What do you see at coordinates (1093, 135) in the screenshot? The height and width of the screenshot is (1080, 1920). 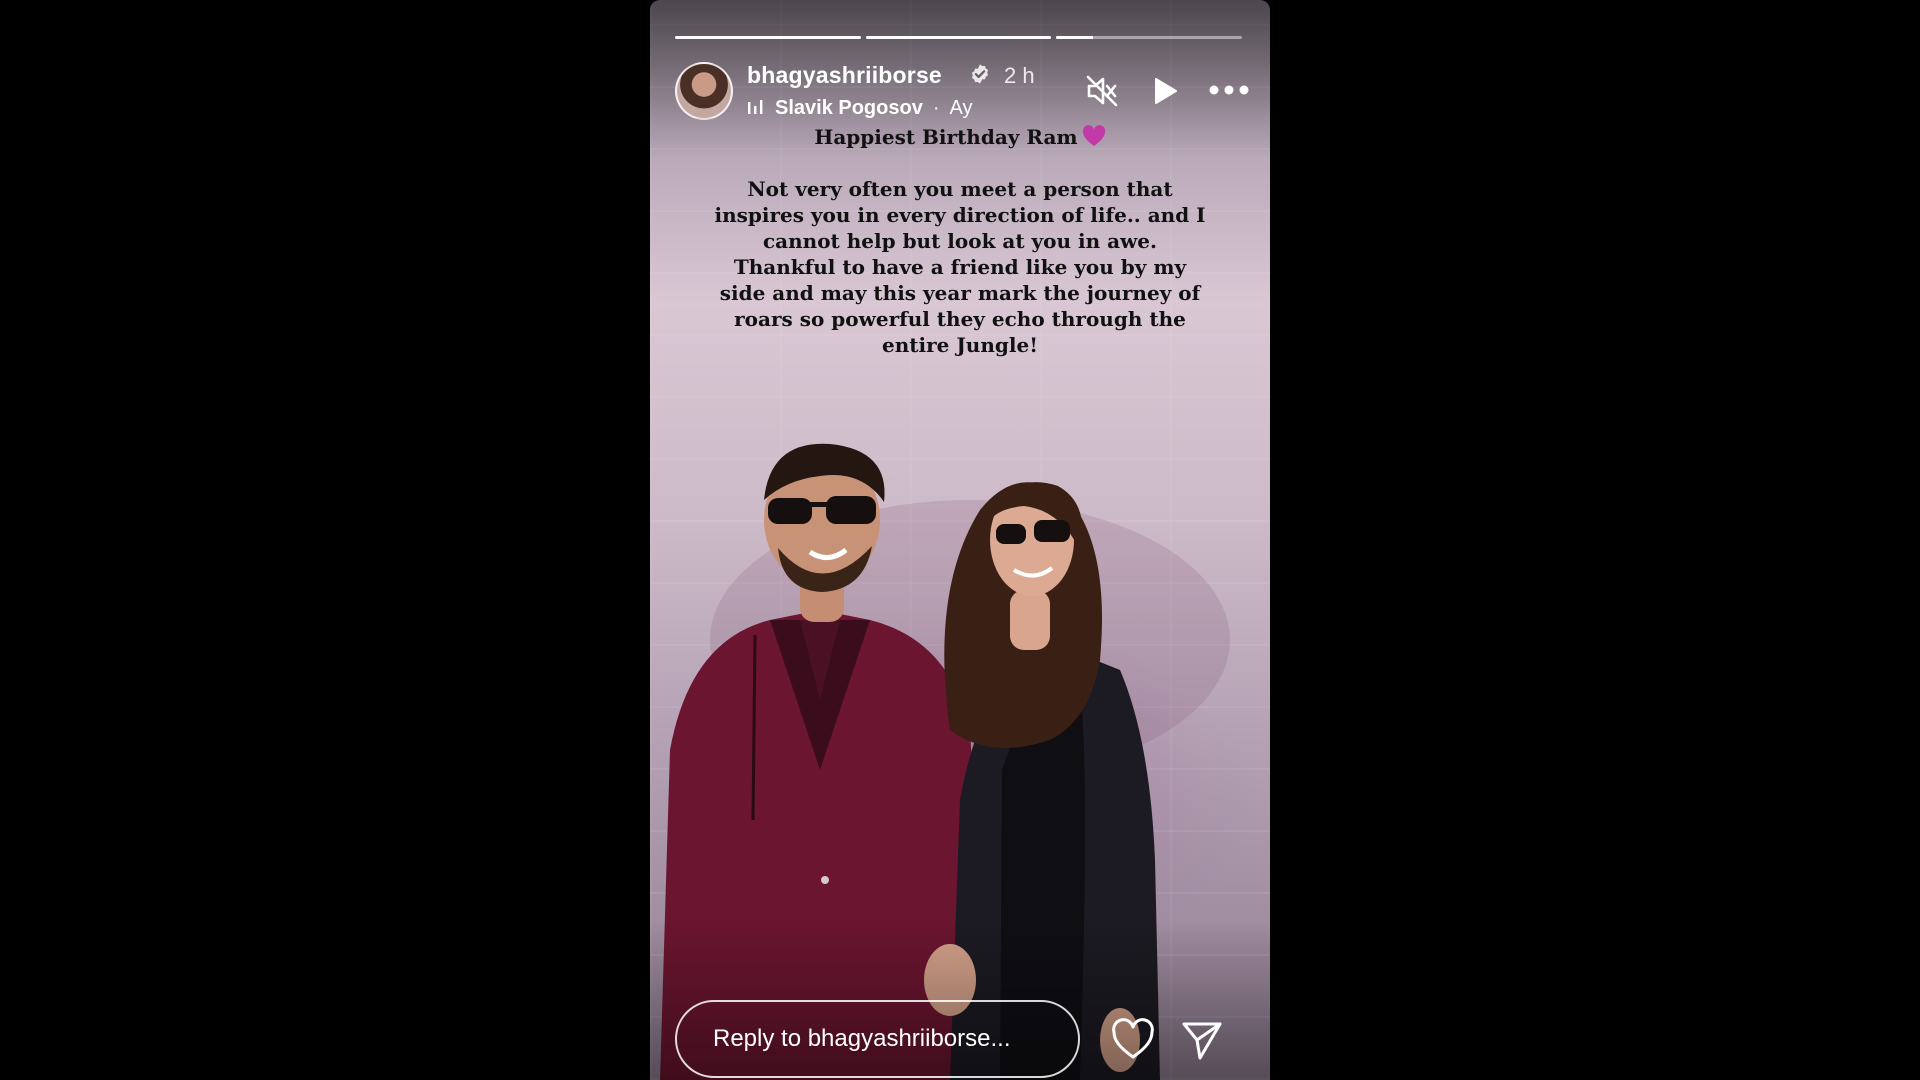 I see `purple-heart-icon` at bounding box center [1093, 135].